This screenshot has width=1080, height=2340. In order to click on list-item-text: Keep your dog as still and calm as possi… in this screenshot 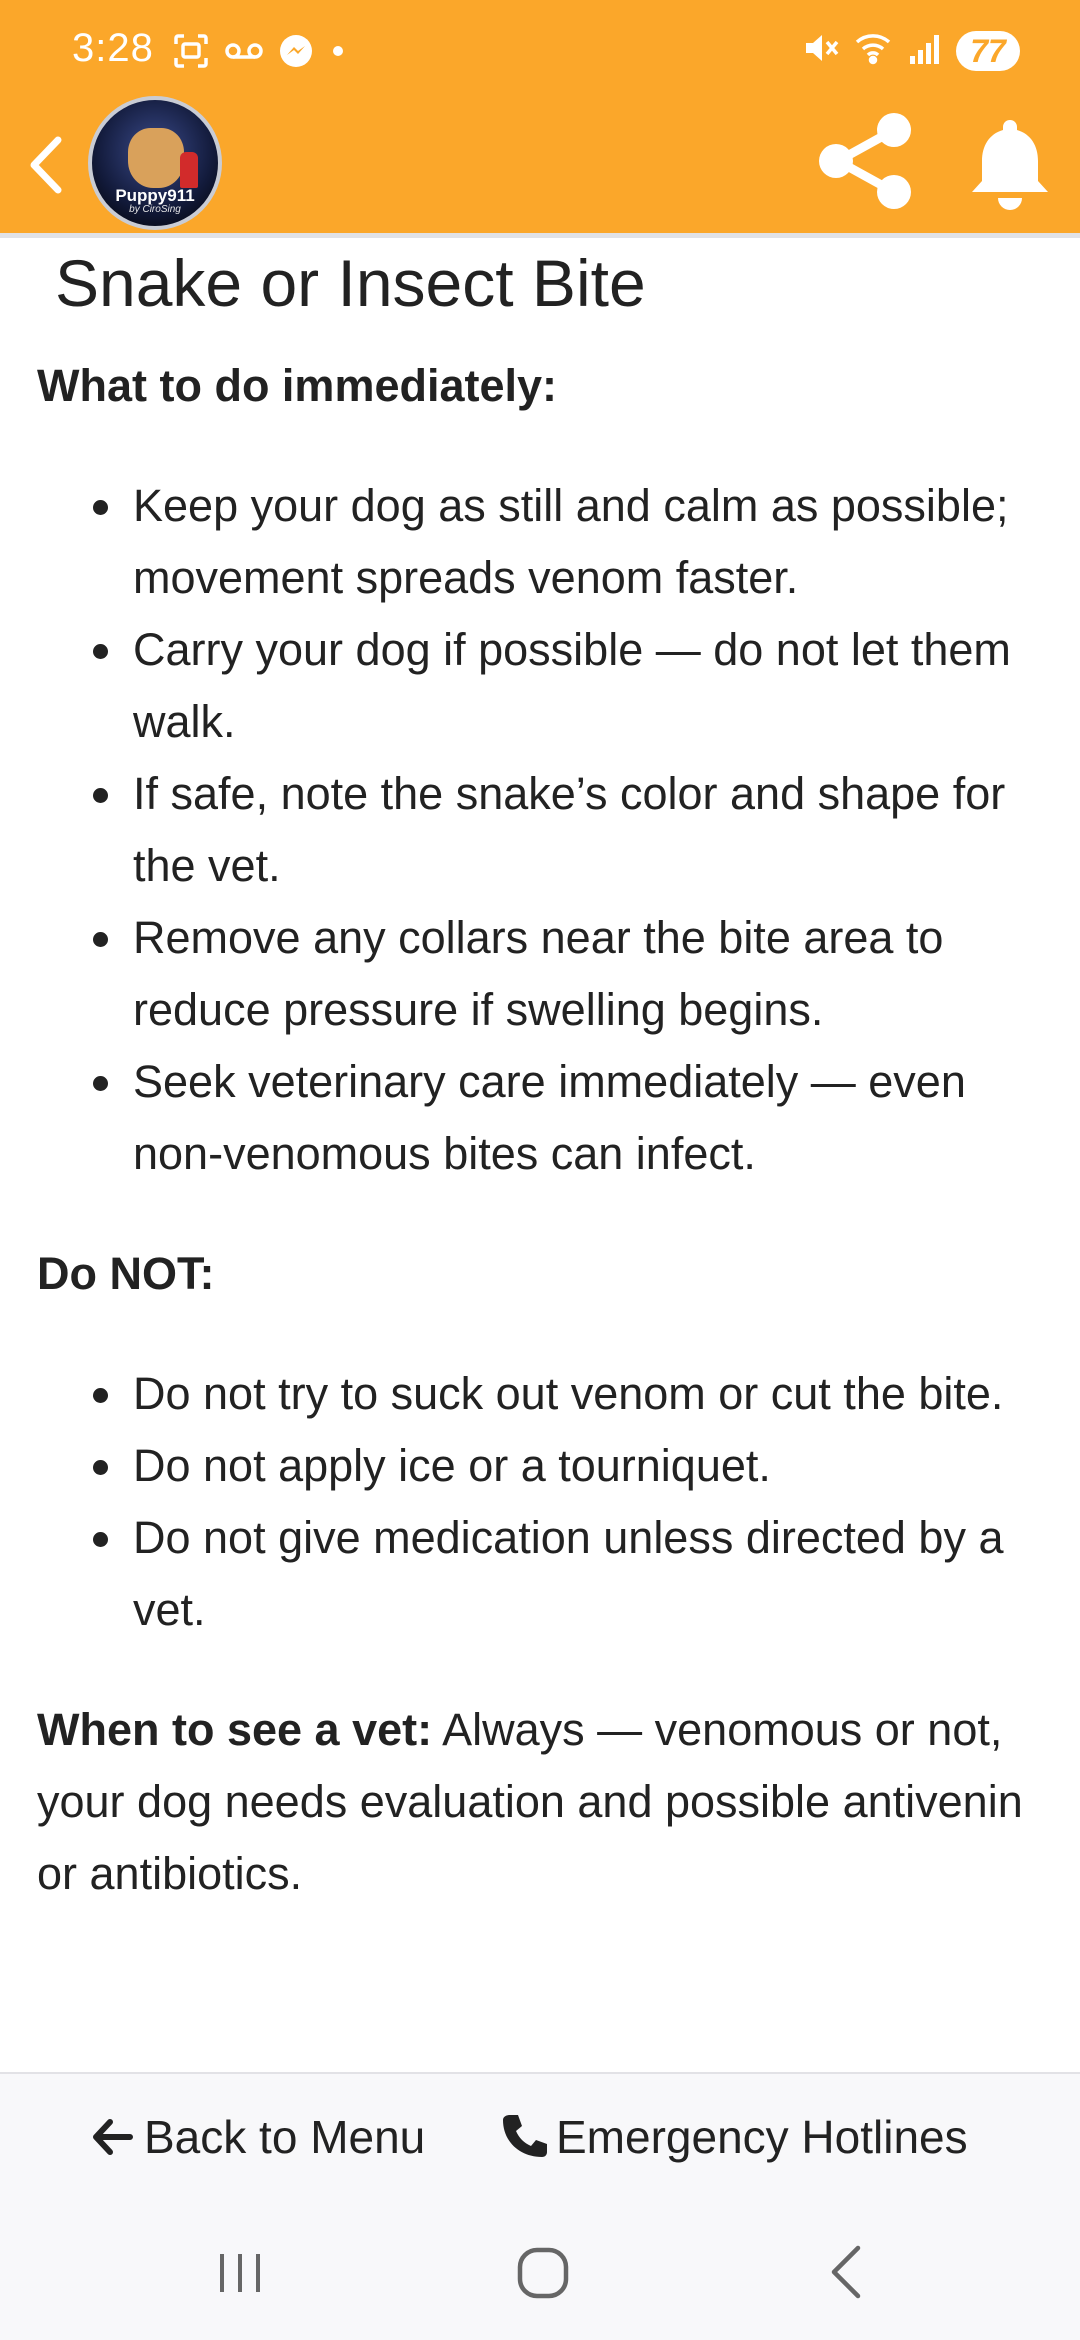, I will do `click(571, 541)`.